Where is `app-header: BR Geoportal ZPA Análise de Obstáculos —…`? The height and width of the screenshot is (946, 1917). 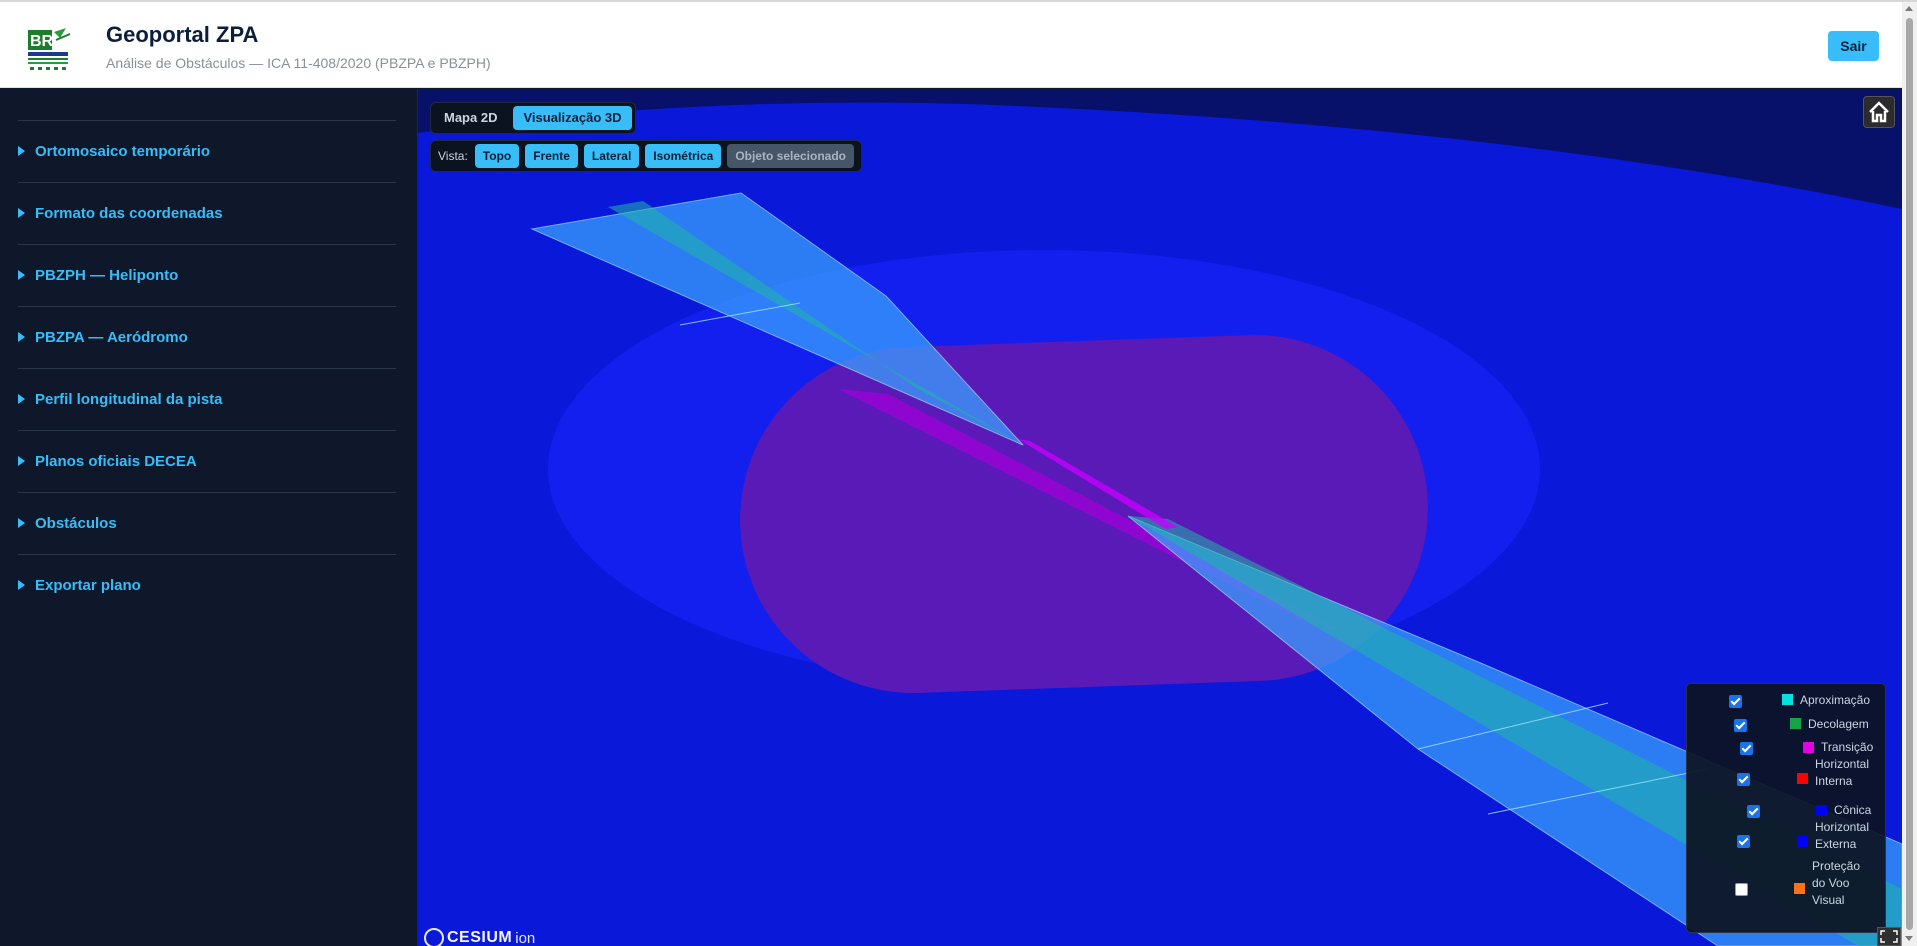 app-header: BR Geoportal ZPA Análise de Obstáculos —… is located at coordinates (958, 45).